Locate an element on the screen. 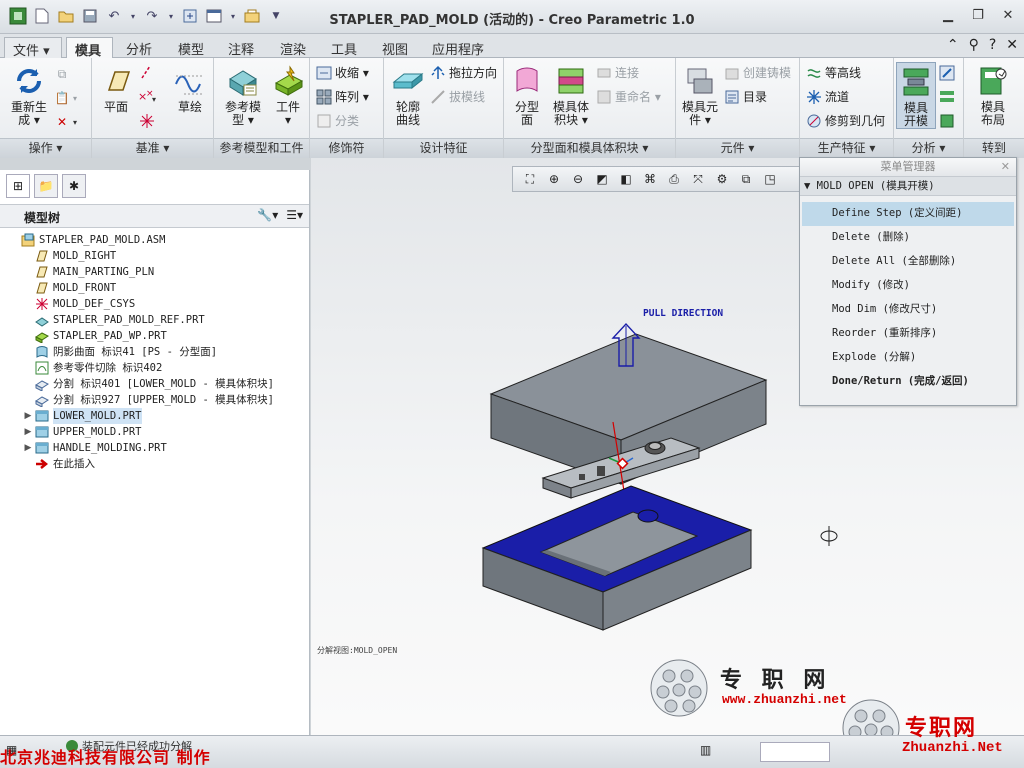 This screenshot has width=1024, height=768. workpiece-icon is located at coordinates (42, 336).